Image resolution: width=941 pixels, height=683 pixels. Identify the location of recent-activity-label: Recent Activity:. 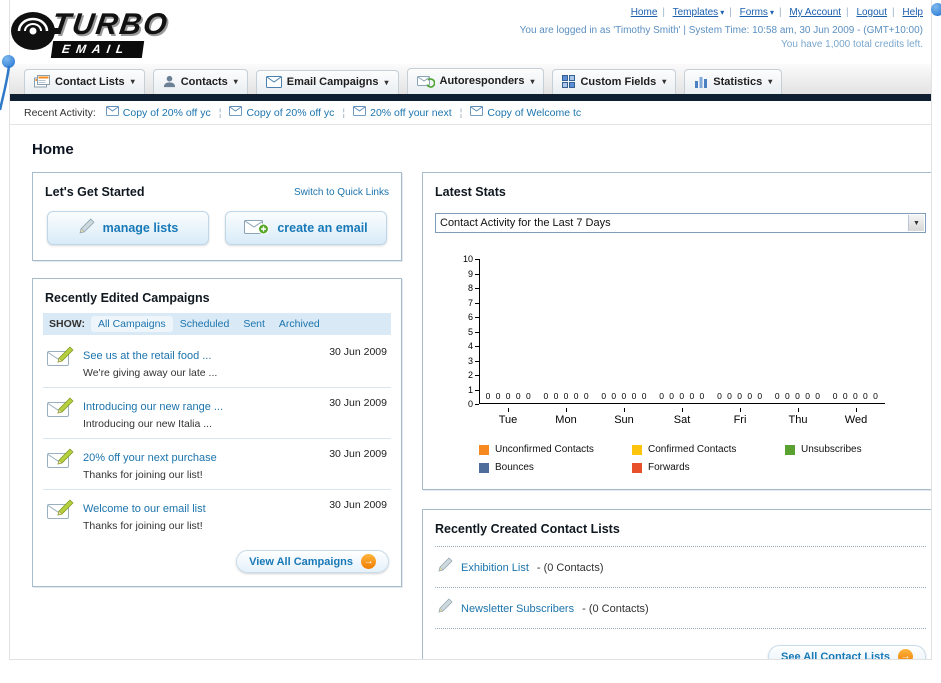
(60, 112).